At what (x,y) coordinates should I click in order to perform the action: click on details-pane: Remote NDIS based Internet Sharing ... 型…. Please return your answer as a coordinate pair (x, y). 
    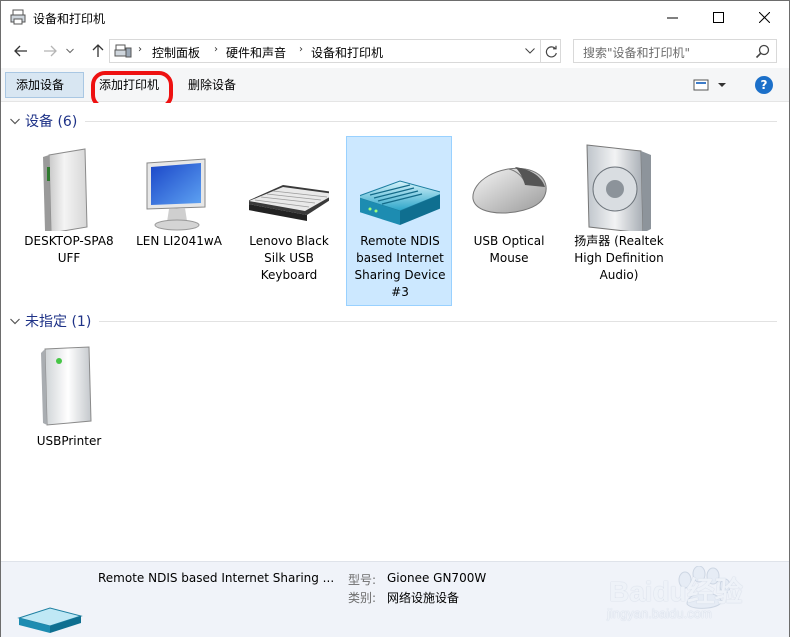
    Looking at the image, I should click on (395, 599).